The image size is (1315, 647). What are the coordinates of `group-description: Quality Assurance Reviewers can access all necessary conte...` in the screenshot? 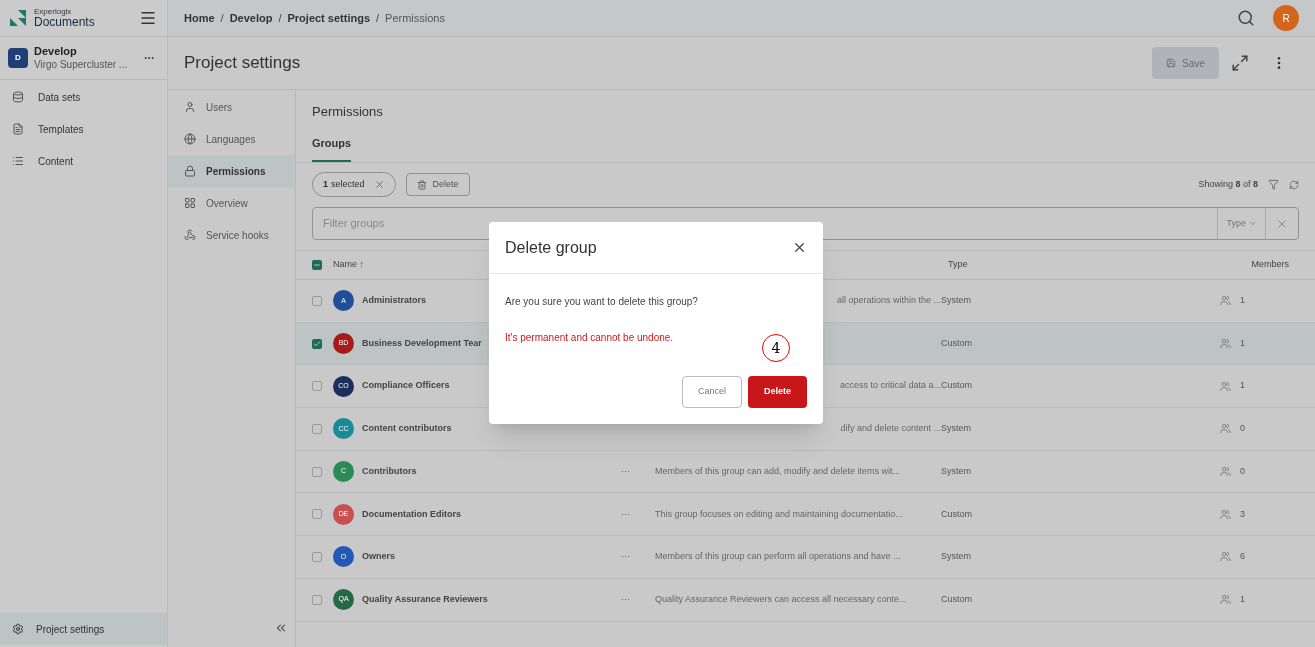 It's located at (781, 599).